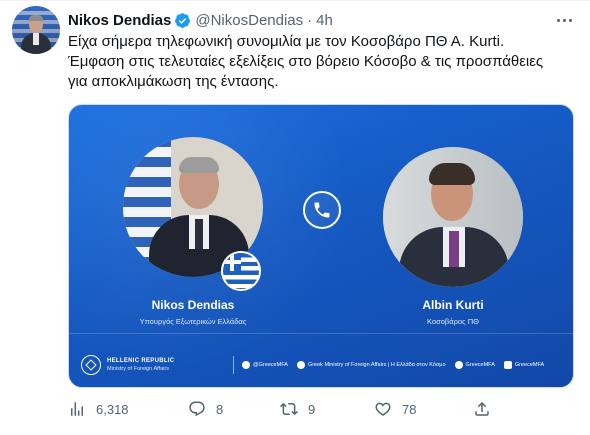  What do you see at coordinates (112, 409) in the screenshot?
I see `views-count: 6,318` at bounding box center [112, 409].